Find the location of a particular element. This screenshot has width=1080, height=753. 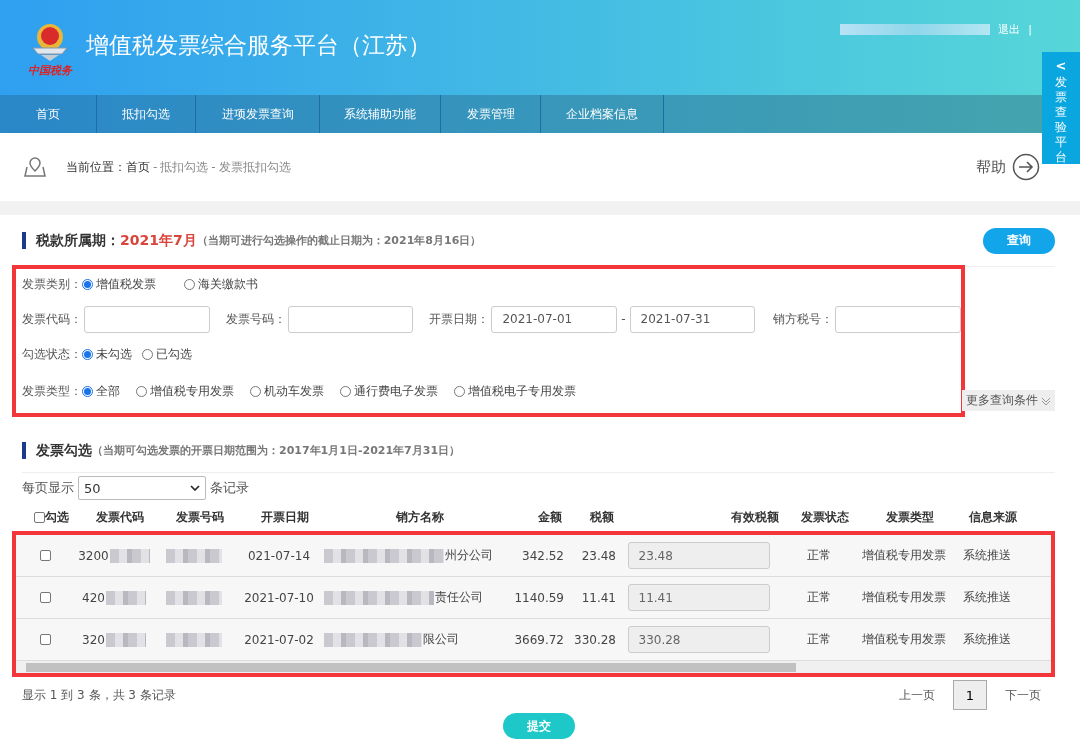

nav-item: 系统辅助功能 is located at coordinates (380, 114).